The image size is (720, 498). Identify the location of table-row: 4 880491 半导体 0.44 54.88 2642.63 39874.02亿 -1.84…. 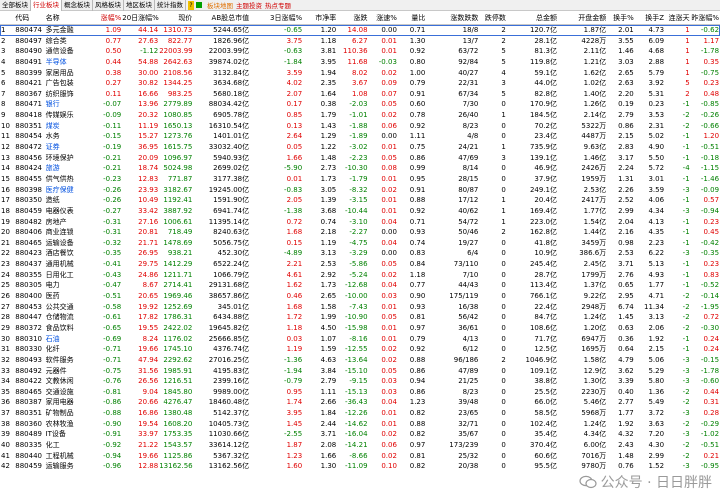
(360, 62).